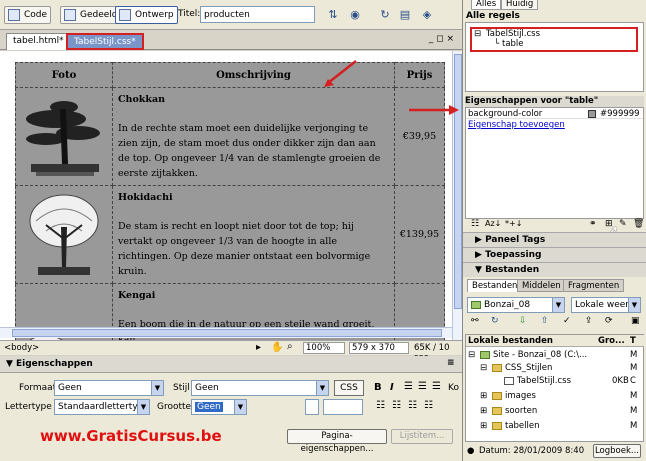 Image resolution: width=646 pixels, height=461 pixels. What do you see at coordinates (555, 426) in the screenshot?
I see `list-item: ⊞ tabellen M` at bounding box center [555, 426].